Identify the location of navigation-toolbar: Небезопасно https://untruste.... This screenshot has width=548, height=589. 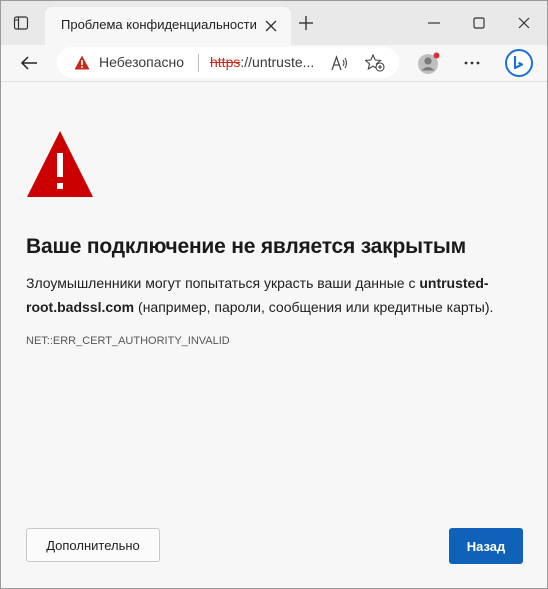
(274, 63).